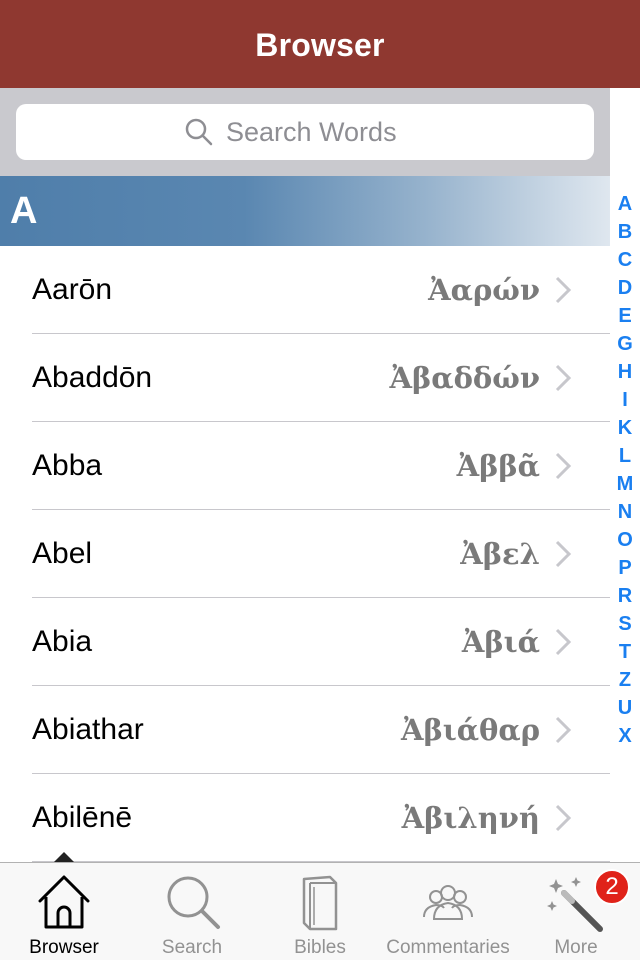 This screenshot has width=640, height=960. Describe the element at coordinates (625, 736) in the screenshot. I see `index-letter: X` at that location.